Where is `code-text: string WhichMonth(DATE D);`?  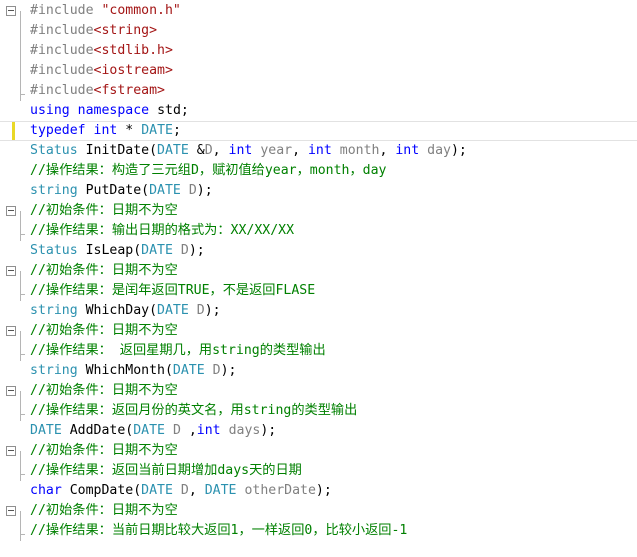 code-text: string WhichMonth(DATE D); is located at coordinates (133, 371).